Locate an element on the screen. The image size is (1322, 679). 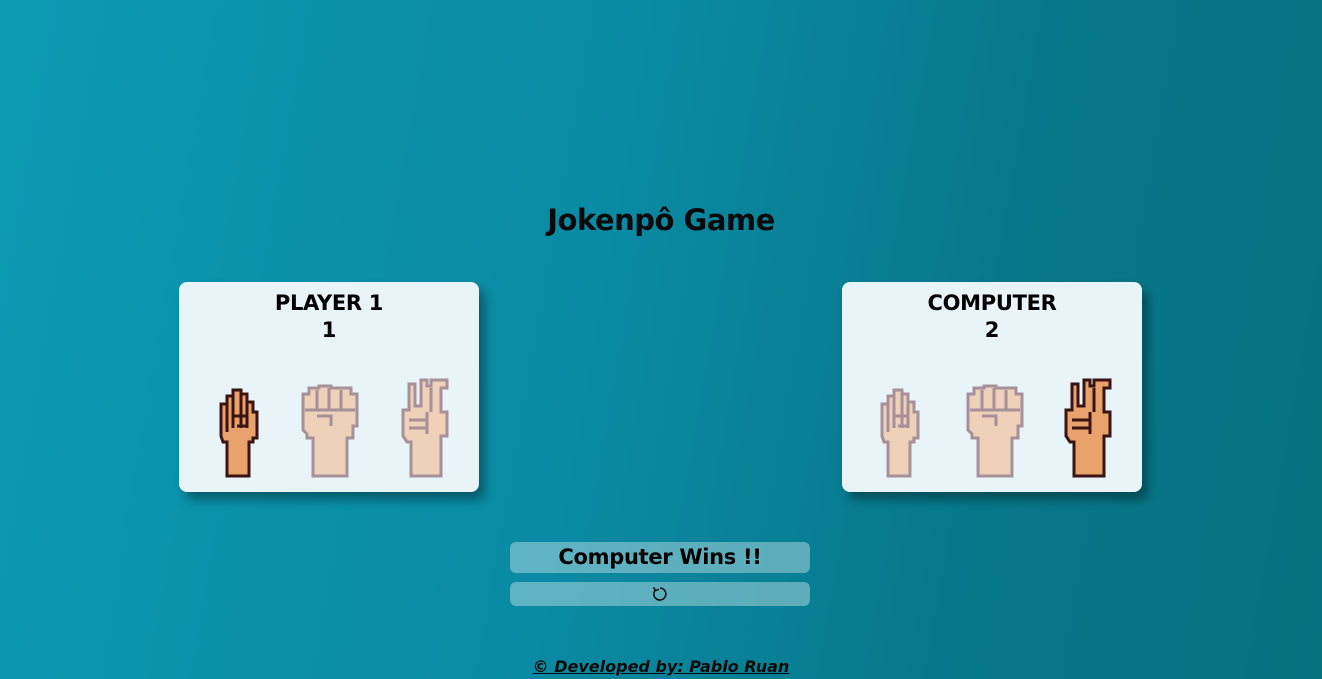
footer-credit: © Developed by: Pablo Ruan is located at coordinates (661, 666).